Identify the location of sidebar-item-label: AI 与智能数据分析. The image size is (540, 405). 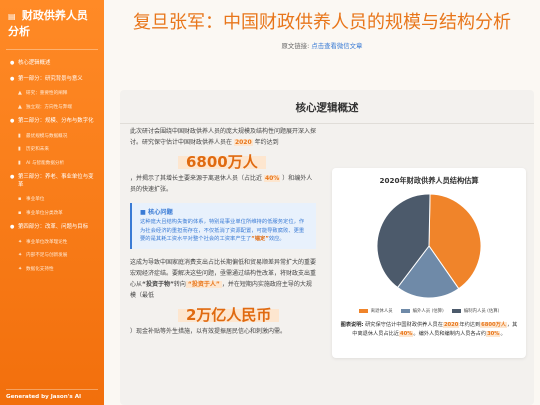
(45, 163).